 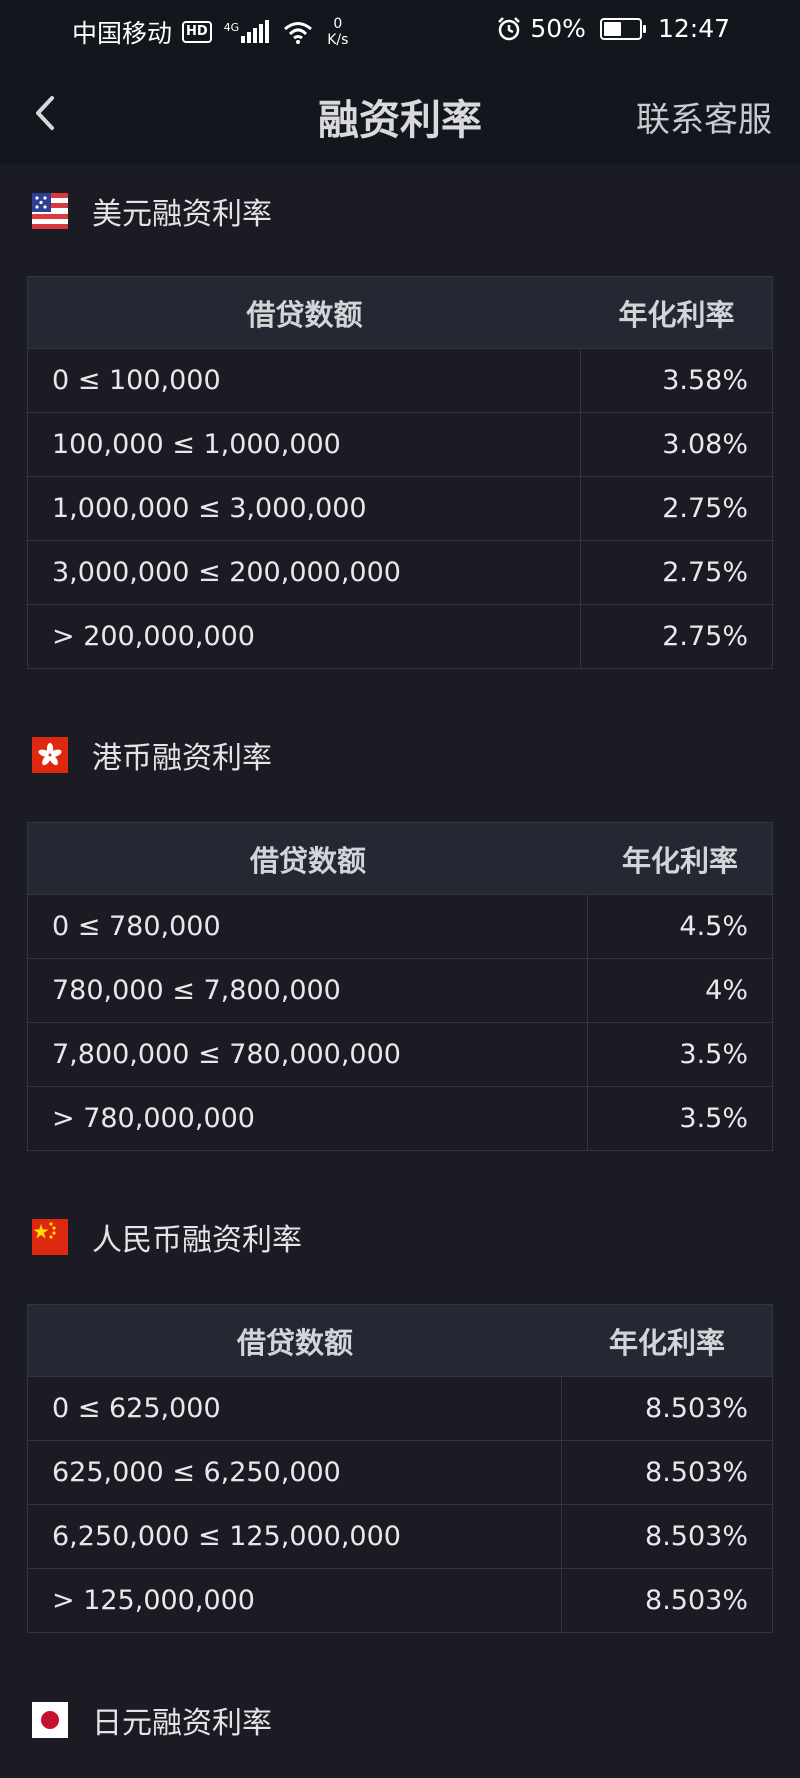 What do you see at coordinates (50, 211) in the screenshot?
I see `us-flag-icon` at bounding box center [50, 211].